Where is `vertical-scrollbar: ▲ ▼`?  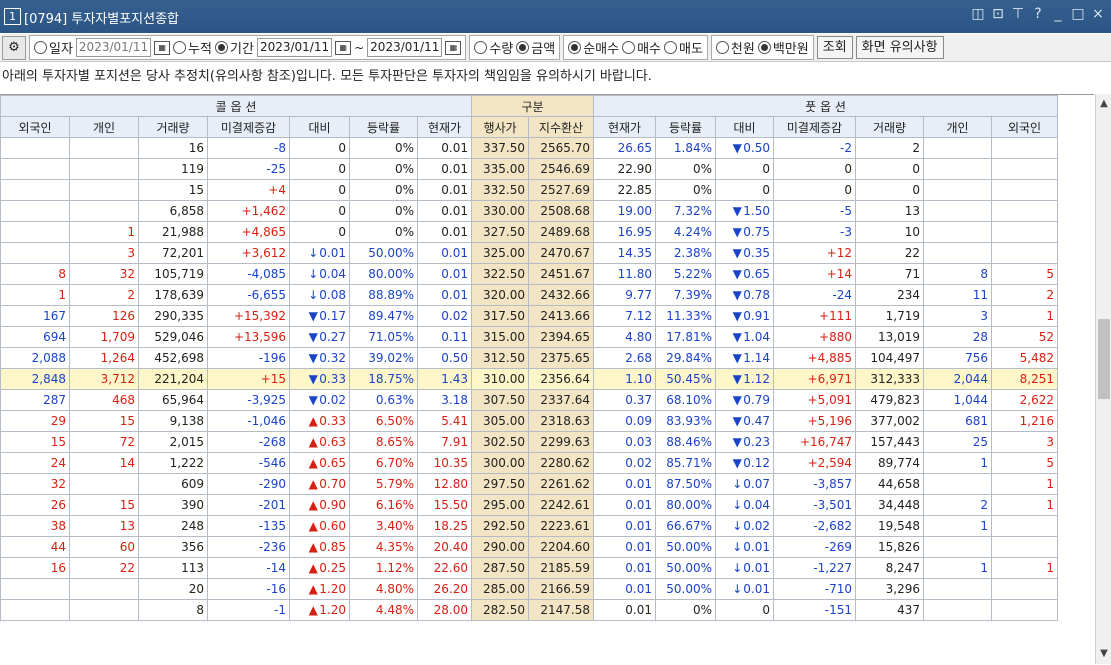
vertical-scrollbar: ▲ ▼ is located at coordinates (1103, 379).